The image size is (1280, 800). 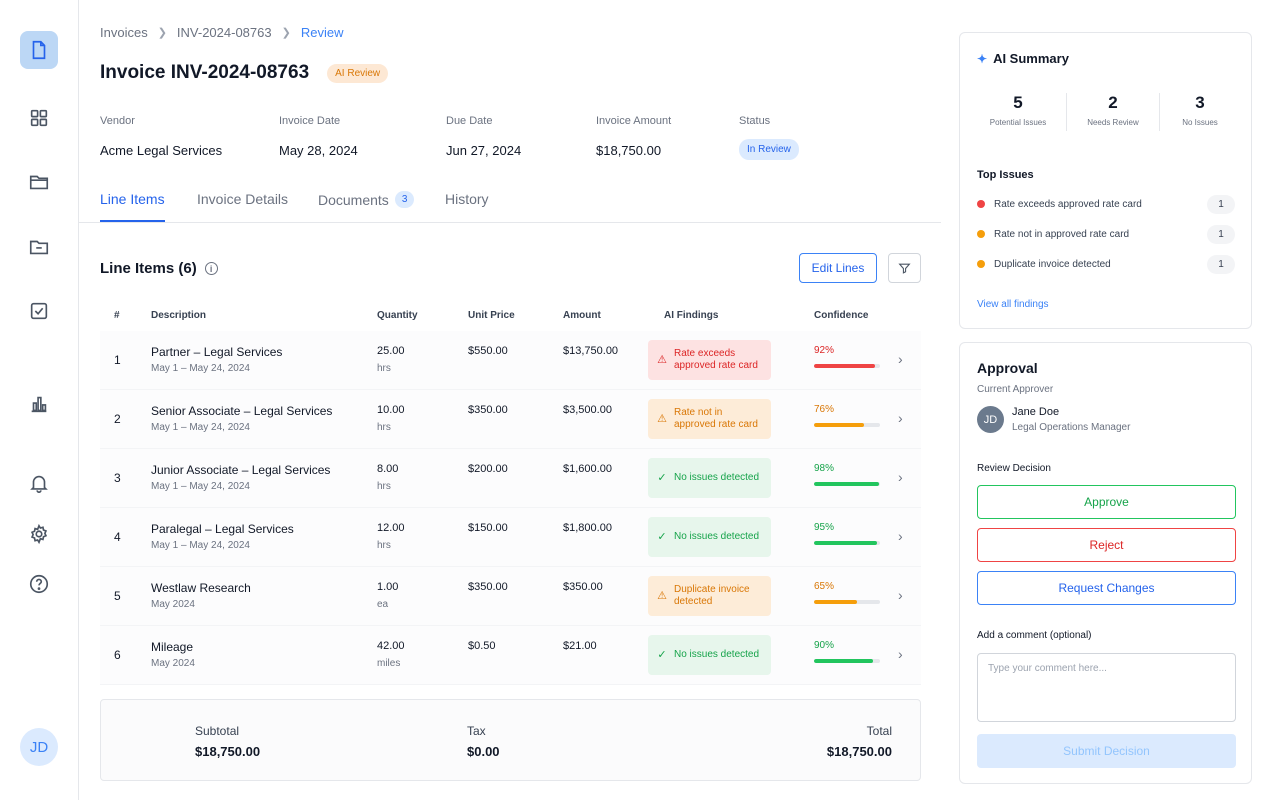 I want to click on approver-avatar: JD, so click(x=990, y=419).